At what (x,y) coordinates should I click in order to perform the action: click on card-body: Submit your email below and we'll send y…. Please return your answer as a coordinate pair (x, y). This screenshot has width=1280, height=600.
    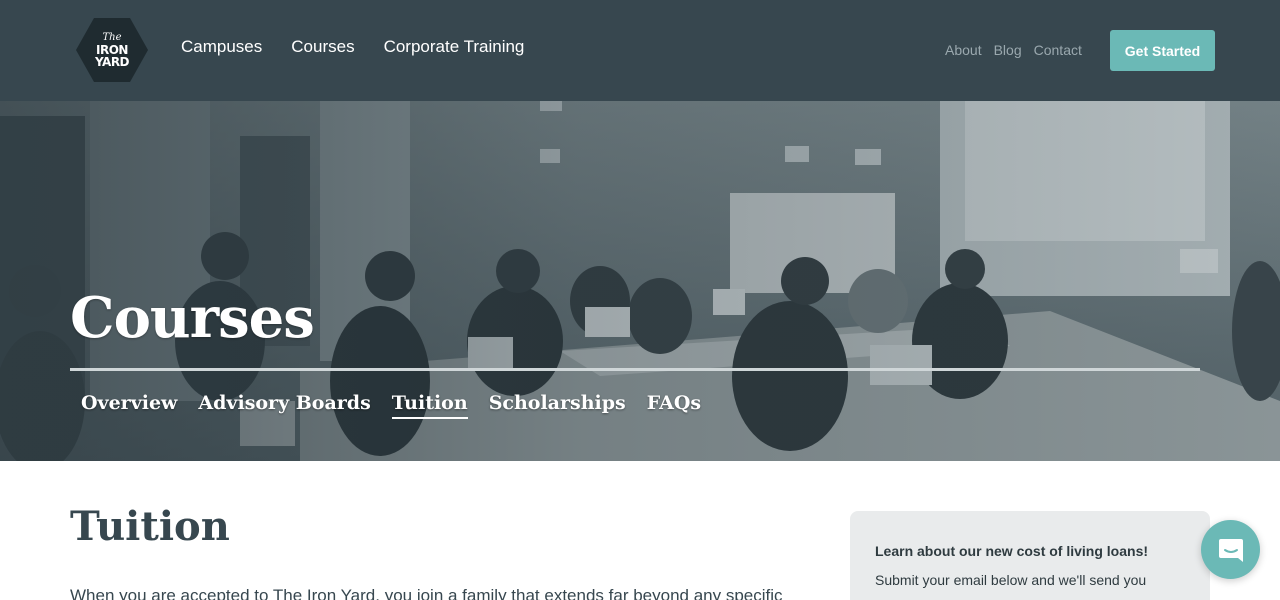
    Looking at the image, I should click on (1011, 580).